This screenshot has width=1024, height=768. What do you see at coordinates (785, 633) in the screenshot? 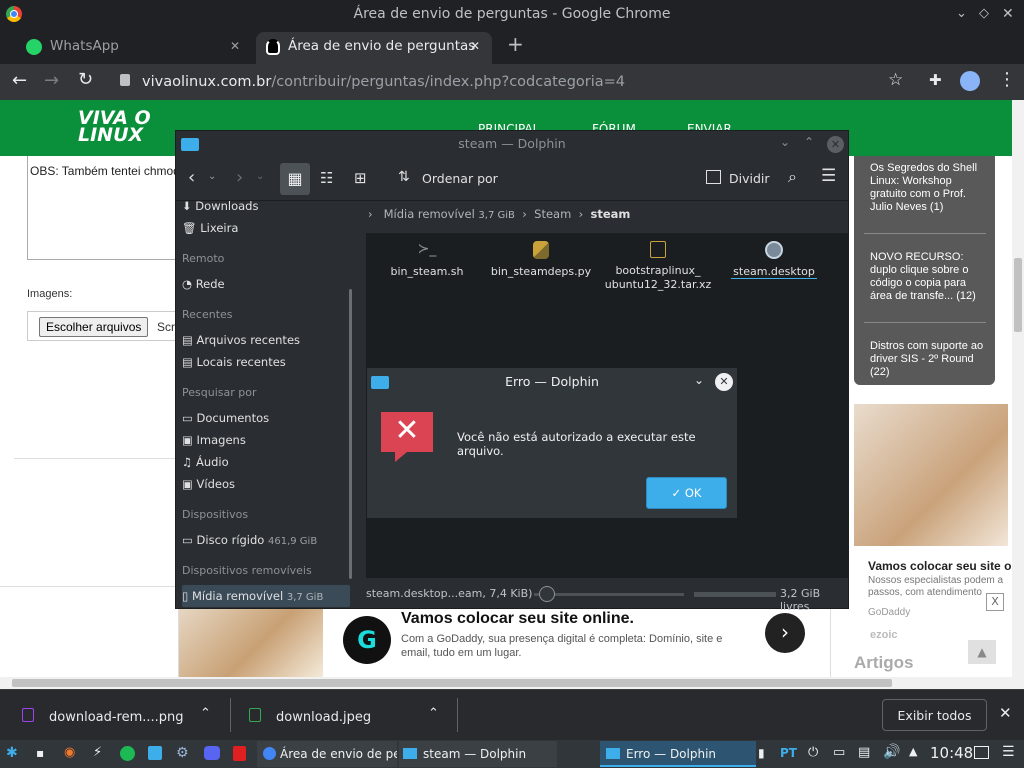
I see `ad-next-button: ›` at bounding box center [785, 633].